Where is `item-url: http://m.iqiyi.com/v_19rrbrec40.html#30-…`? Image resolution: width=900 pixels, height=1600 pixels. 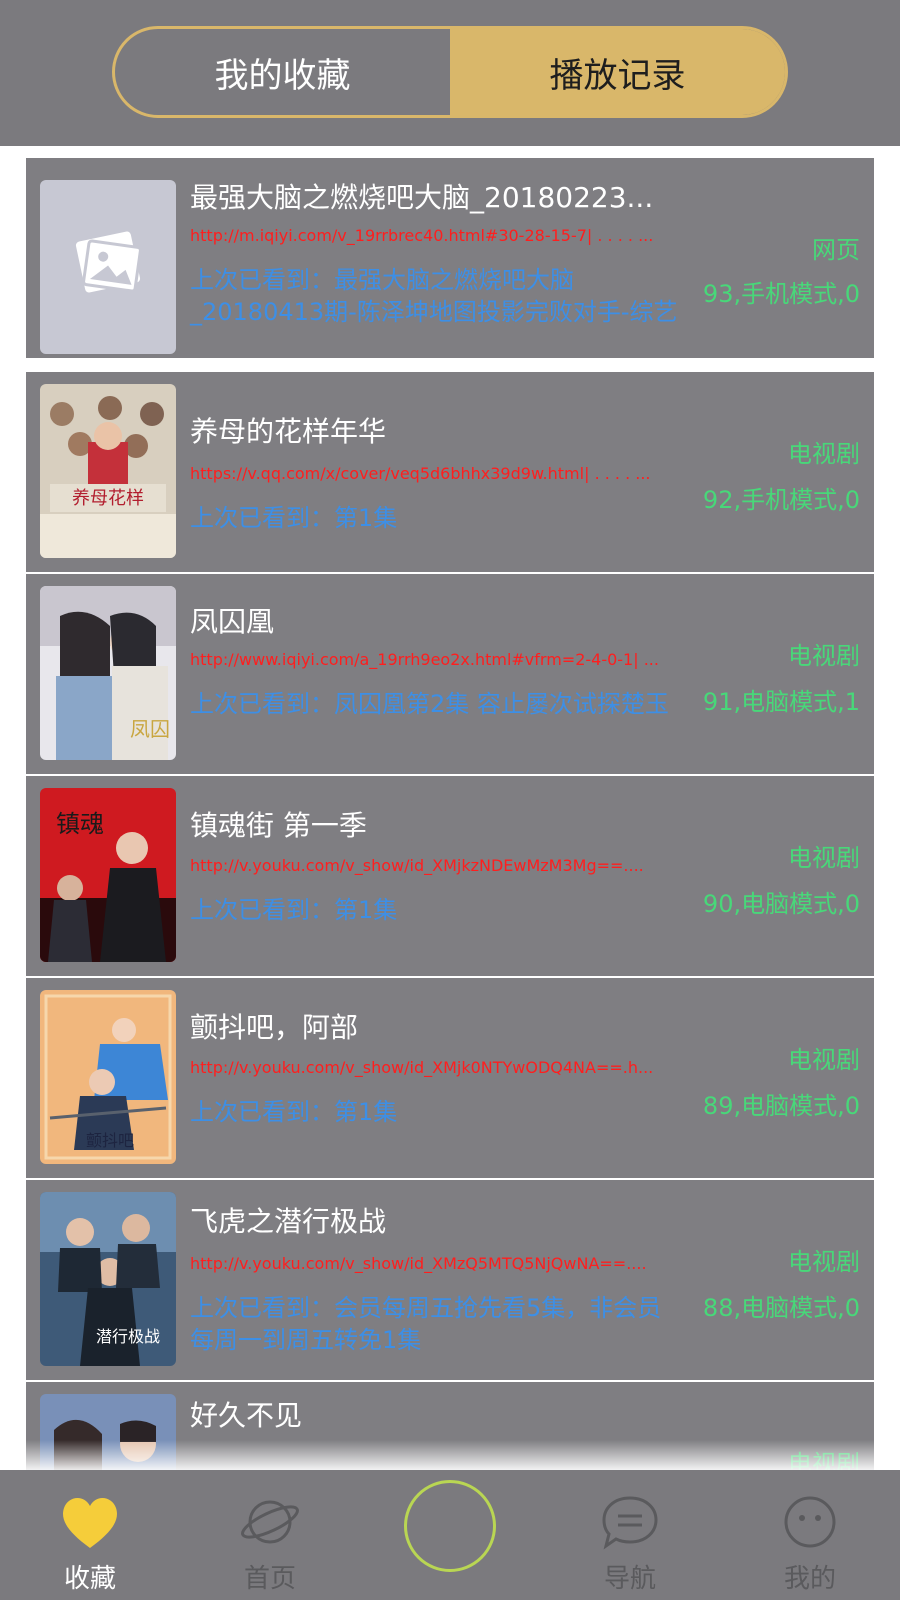 item-url: http://m.iqiyi.com/v_19rrbrec40.html#30-… is located at coordinates (422, 235).